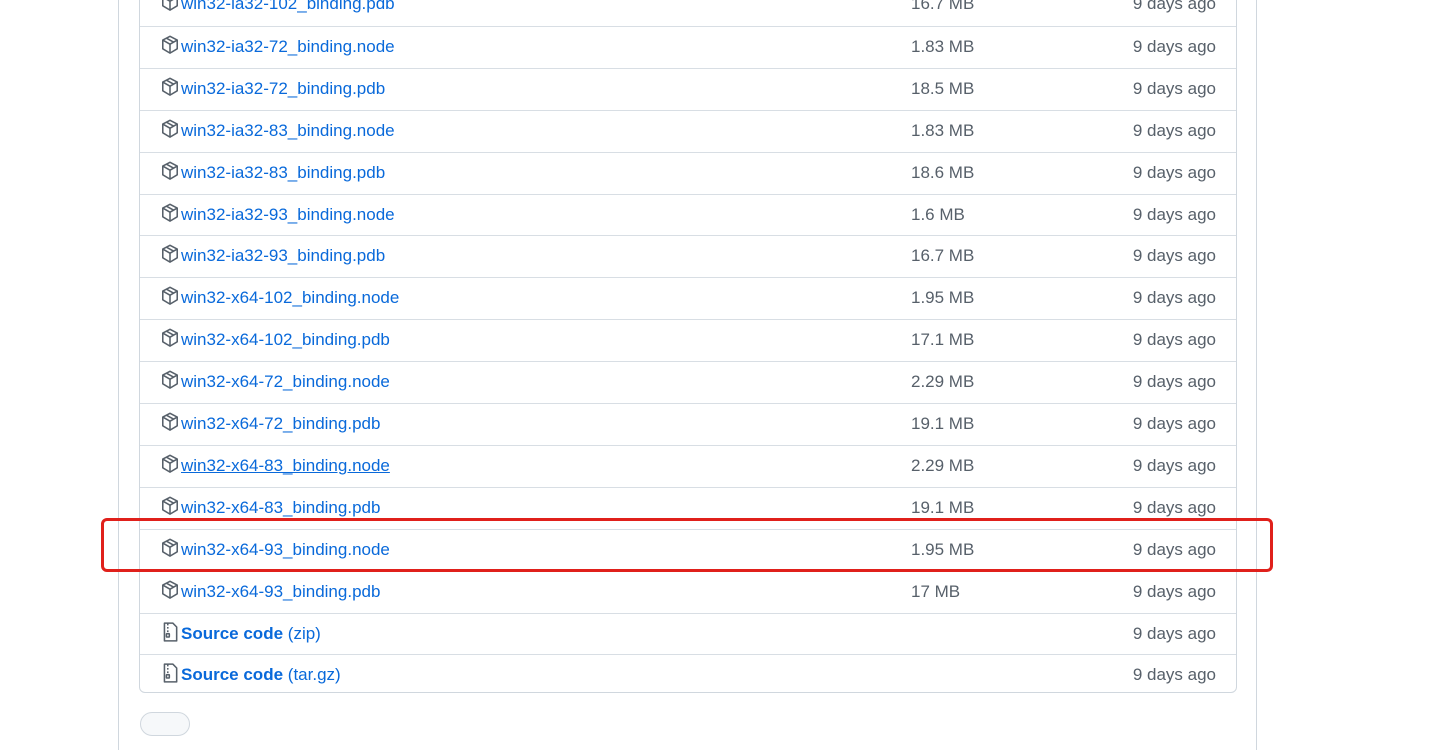 This screenshot has height=750, width=1455. Describe the element at coordinates (314, 675) in the screenshot. I see `asset-name-suffix: (tar.gz)` at that location.